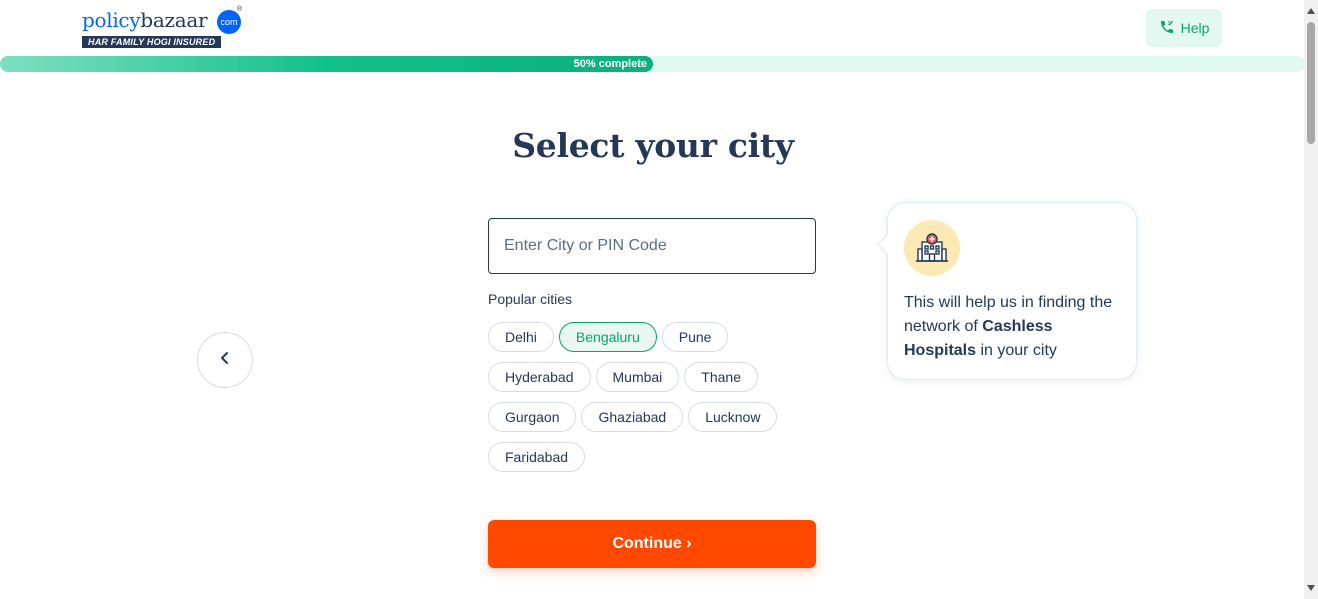  Describe the element at coordinates (1195, 28) in the screenshot. I see `help-label: Help` at that location.